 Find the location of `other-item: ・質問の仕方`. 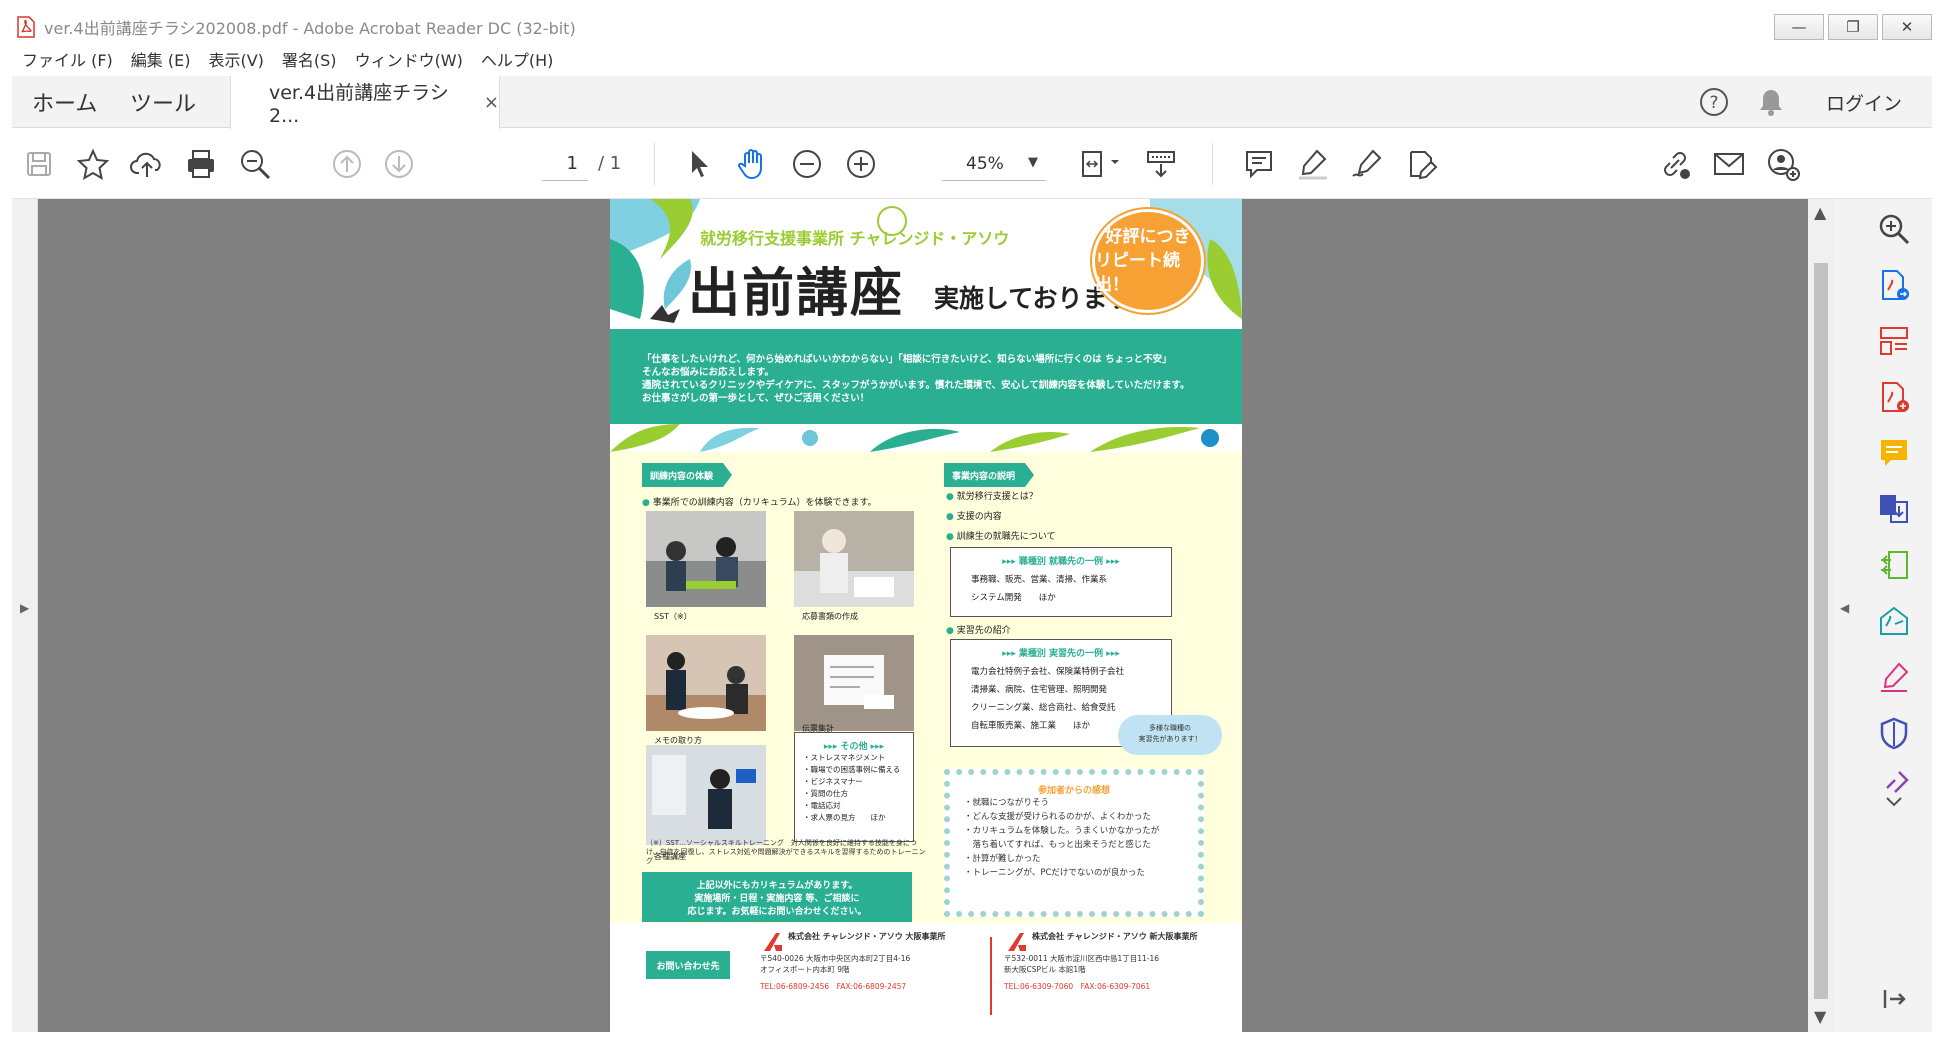

other-item: ・質問の仕方 is located at coordinates (825, 793).